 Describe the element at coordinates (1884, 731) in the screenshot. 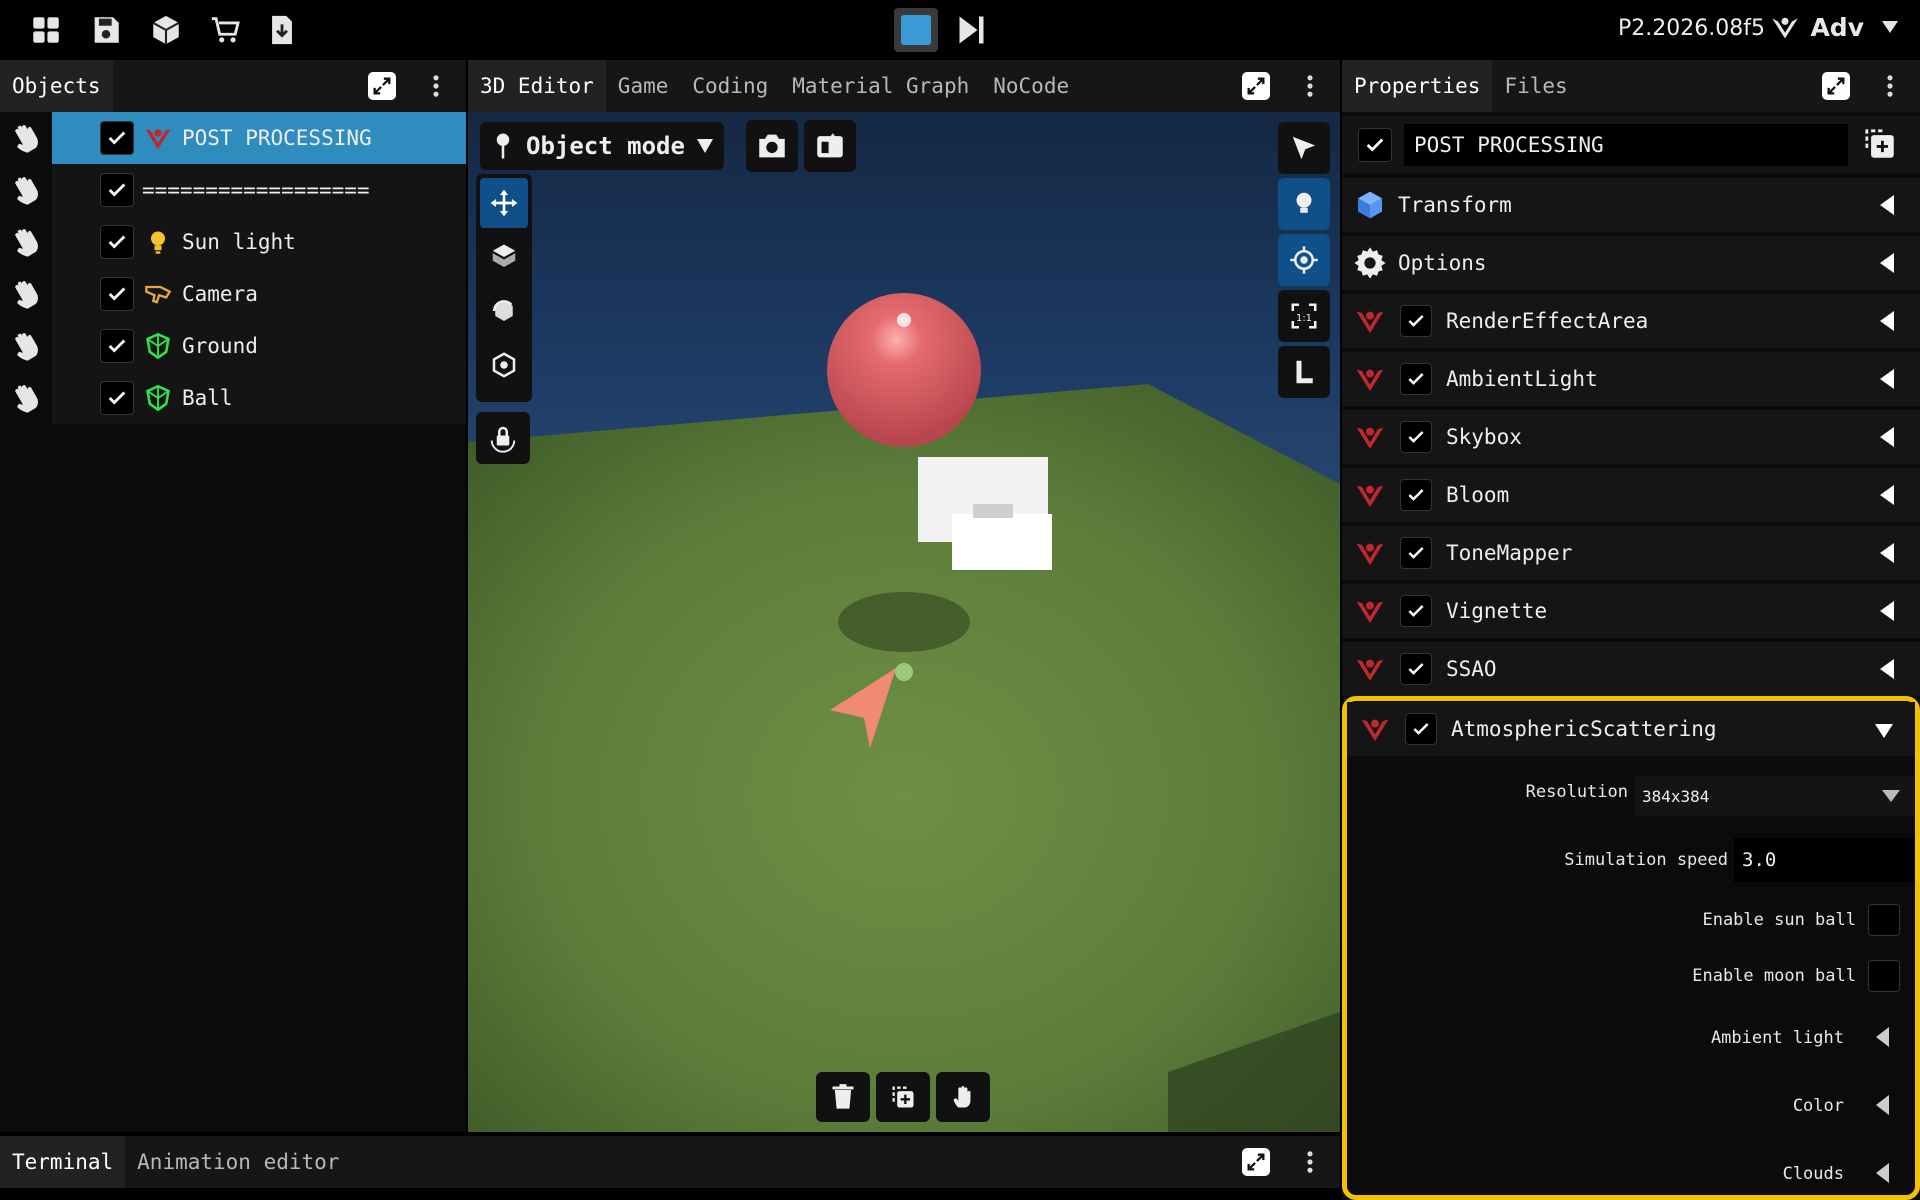

I see `chevron-down-icon` at that location.